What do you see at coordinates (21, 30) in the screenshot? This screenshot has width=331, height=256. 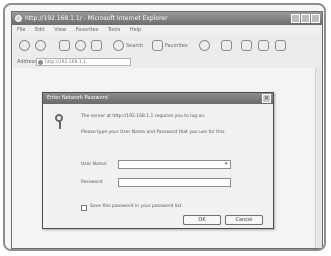 I see `menu-file: File` at bounding box center [21, 30].